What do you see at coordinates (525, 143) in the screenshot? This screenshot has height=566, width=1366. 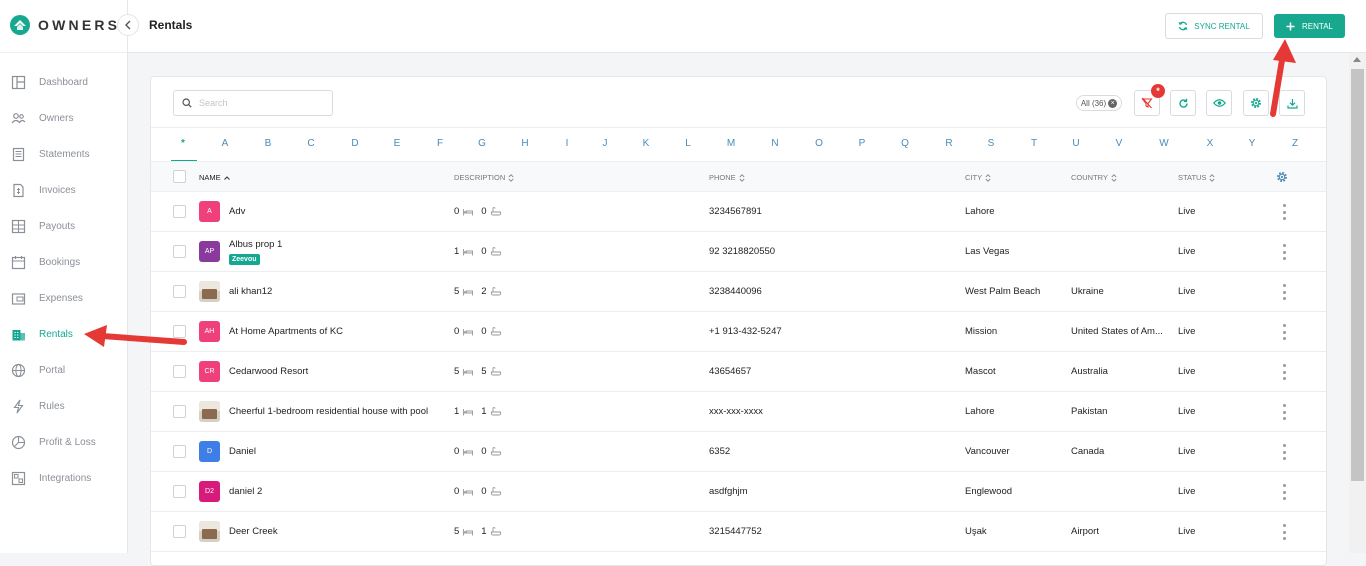 I see `letter-filter-h: H` at bounding box center [525, 143].